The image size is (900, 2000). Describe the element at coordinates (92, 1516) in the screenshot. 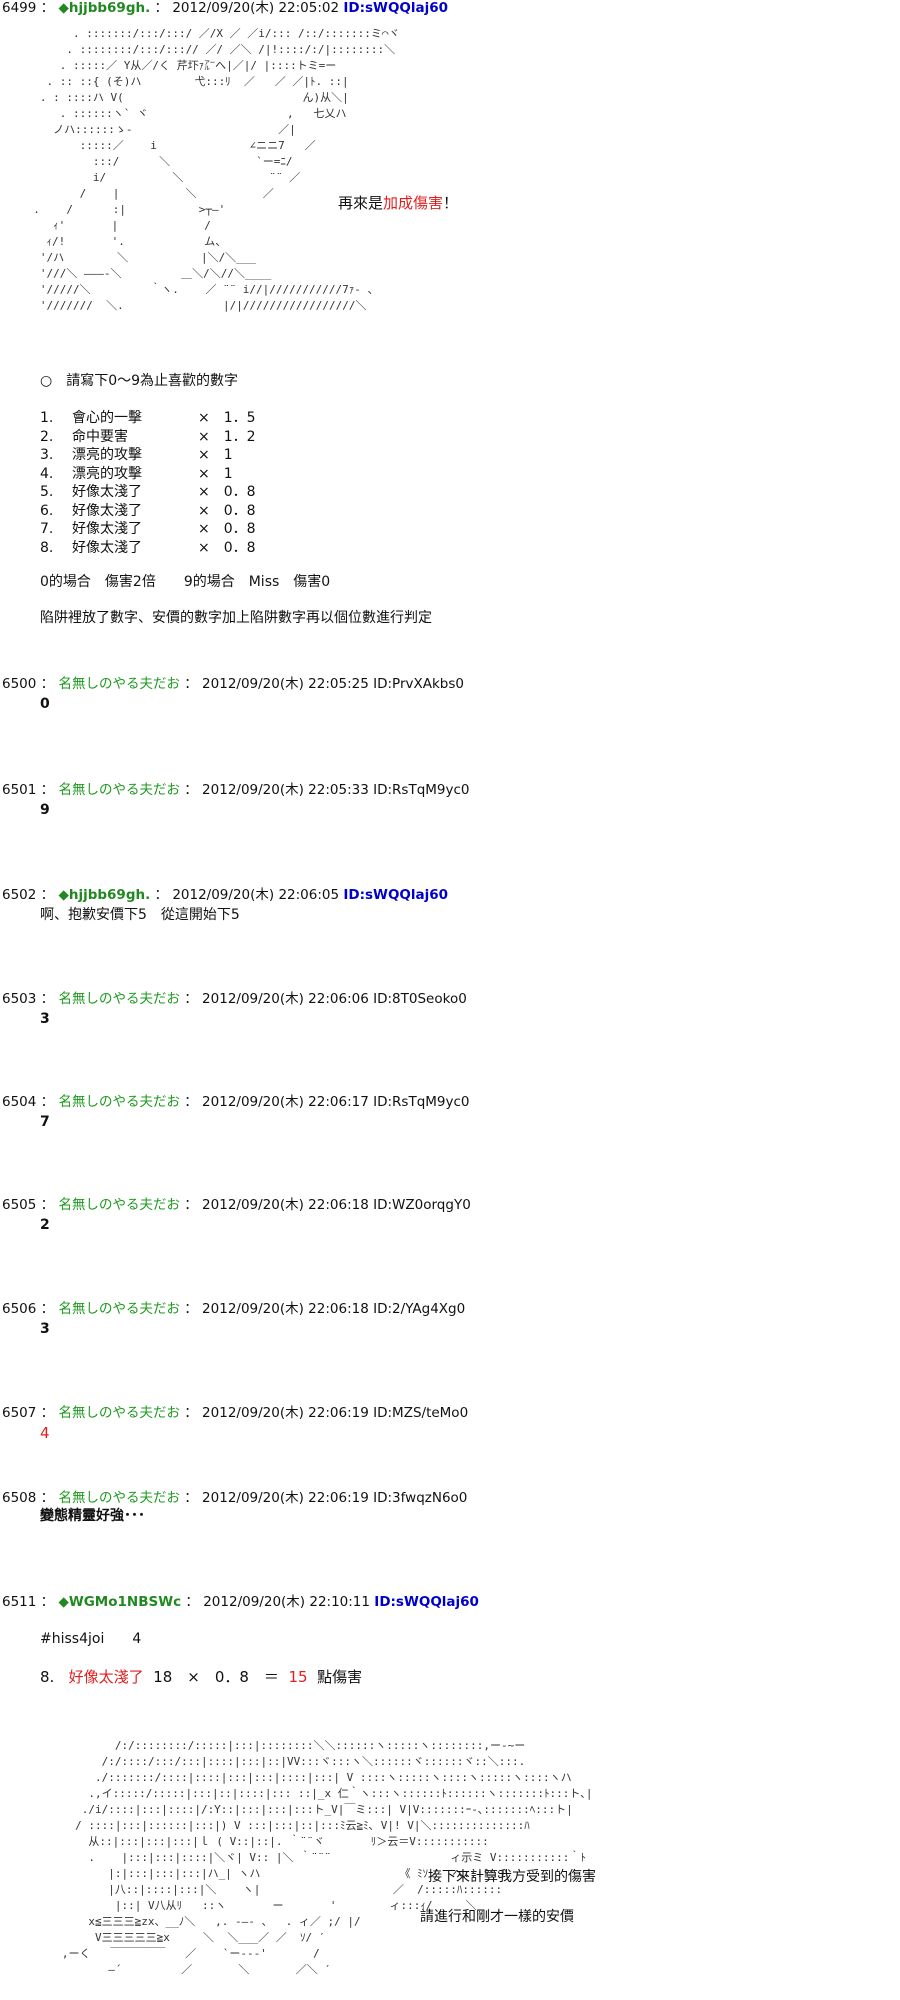

I see `post-body: 變態精靈好強･･･` at that location.